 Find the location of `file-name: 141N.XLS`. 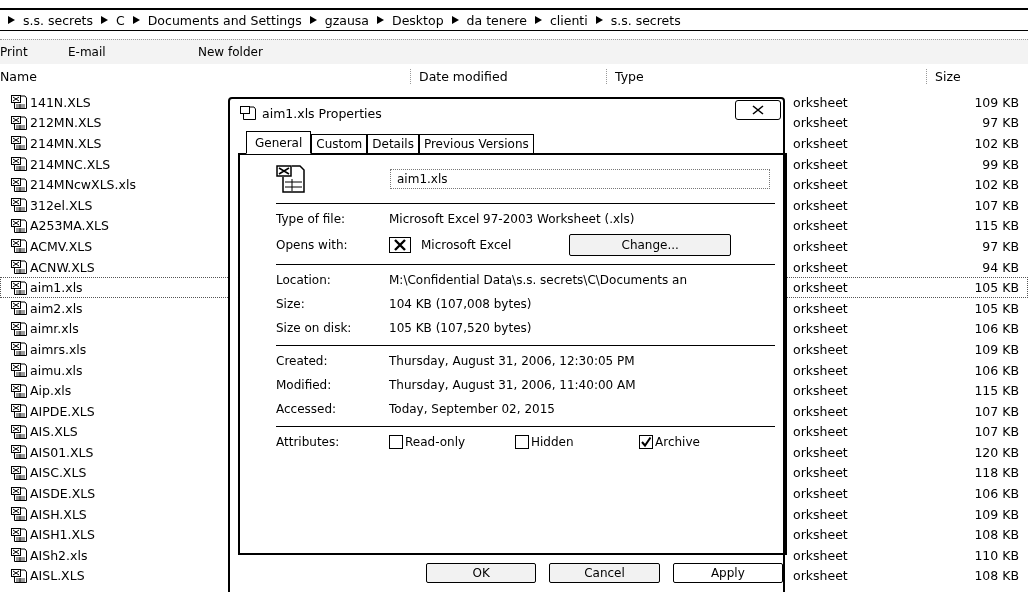

file-name: 141N.XLS is located at coordinates (60, 102).